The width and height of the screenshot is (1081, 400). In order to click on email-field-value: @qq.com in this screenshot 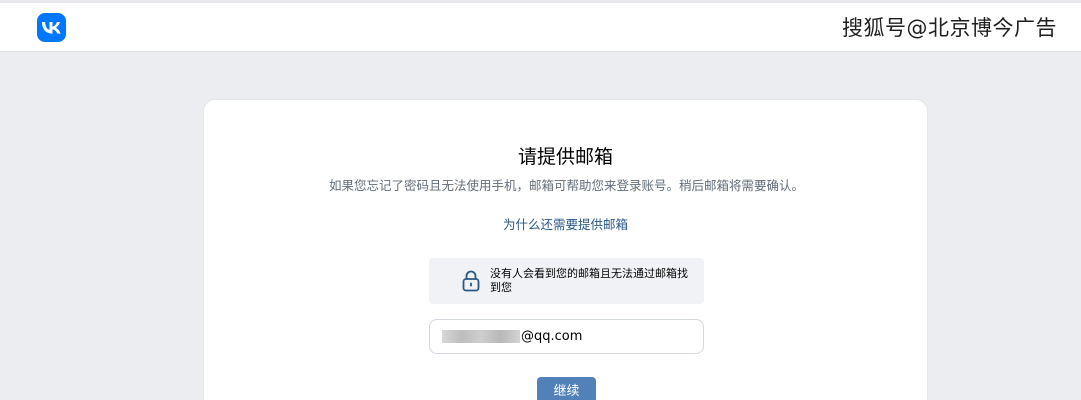, I will do `click(552, 336)`.